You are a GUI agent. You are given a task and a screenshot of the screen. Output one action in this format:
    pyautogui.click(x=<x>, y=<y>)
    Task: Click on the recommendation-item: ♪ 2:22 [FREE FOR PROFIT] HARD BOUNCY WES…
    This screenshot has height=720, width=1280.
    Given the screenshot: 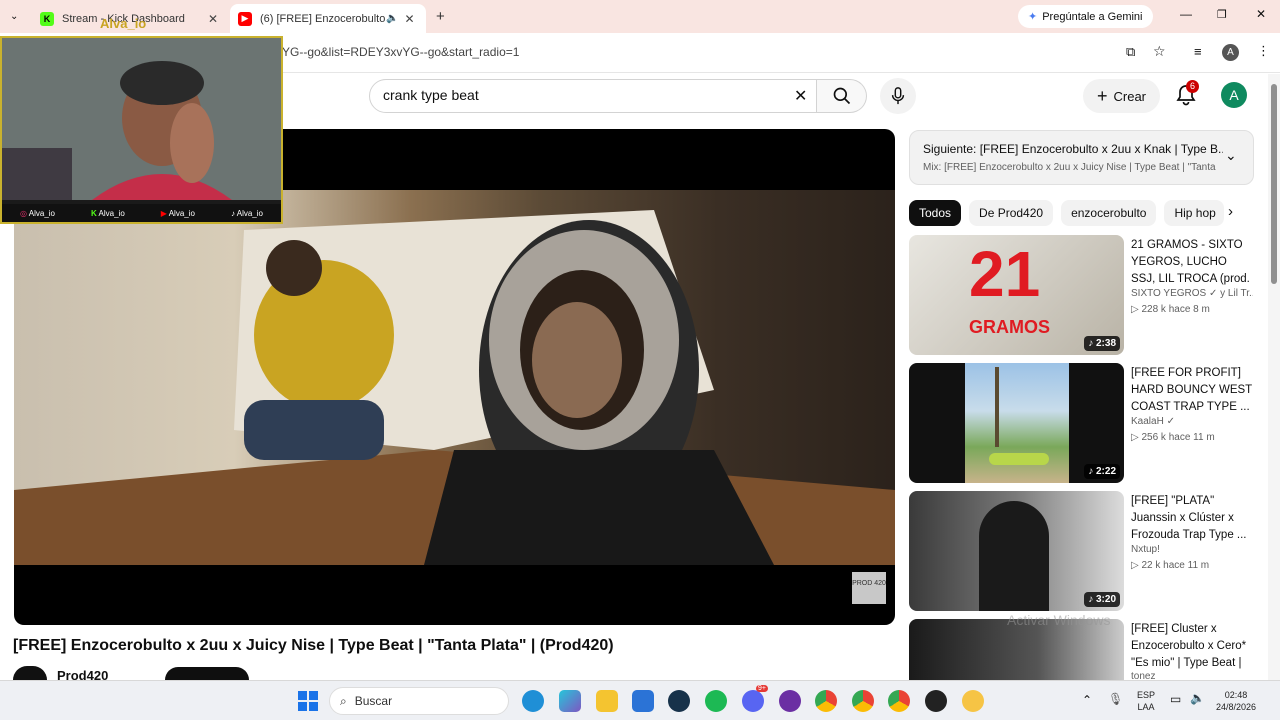 What is the action you would take?
    pyautogui.click(x=1081, y=423)
    